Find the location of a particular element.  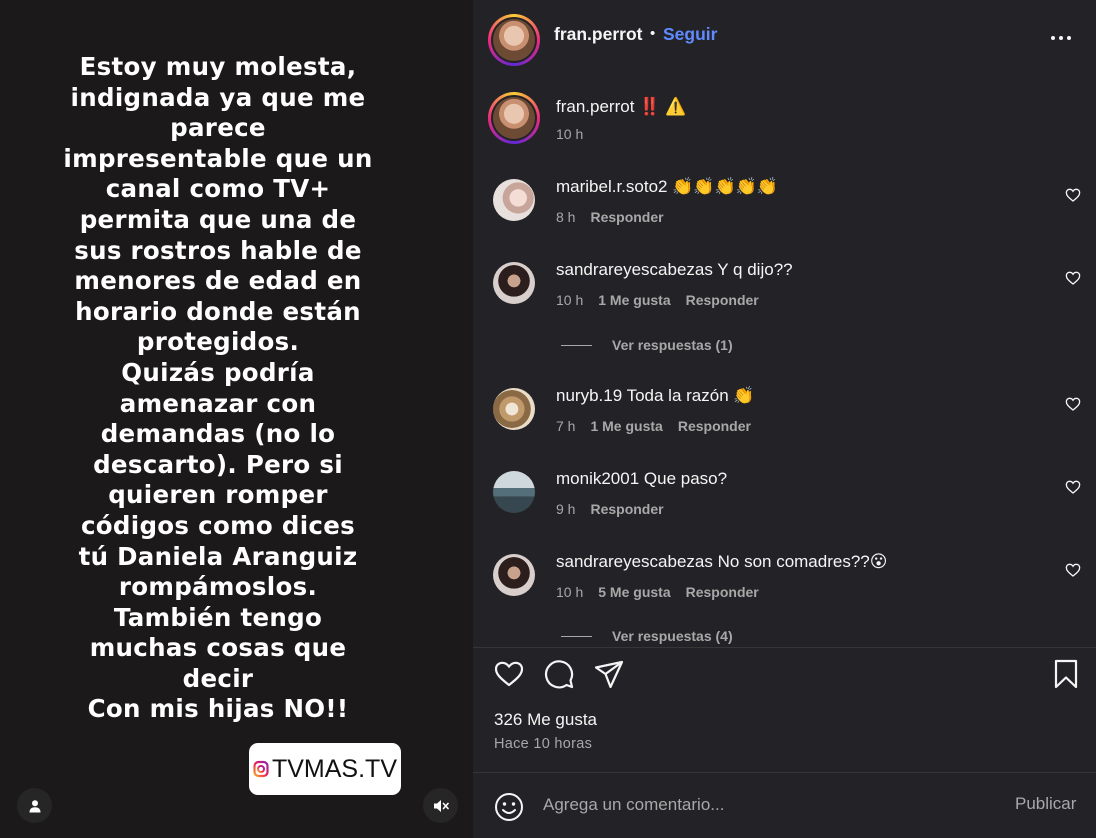

follow-button: Seguir is located at coordinates (690, 34).